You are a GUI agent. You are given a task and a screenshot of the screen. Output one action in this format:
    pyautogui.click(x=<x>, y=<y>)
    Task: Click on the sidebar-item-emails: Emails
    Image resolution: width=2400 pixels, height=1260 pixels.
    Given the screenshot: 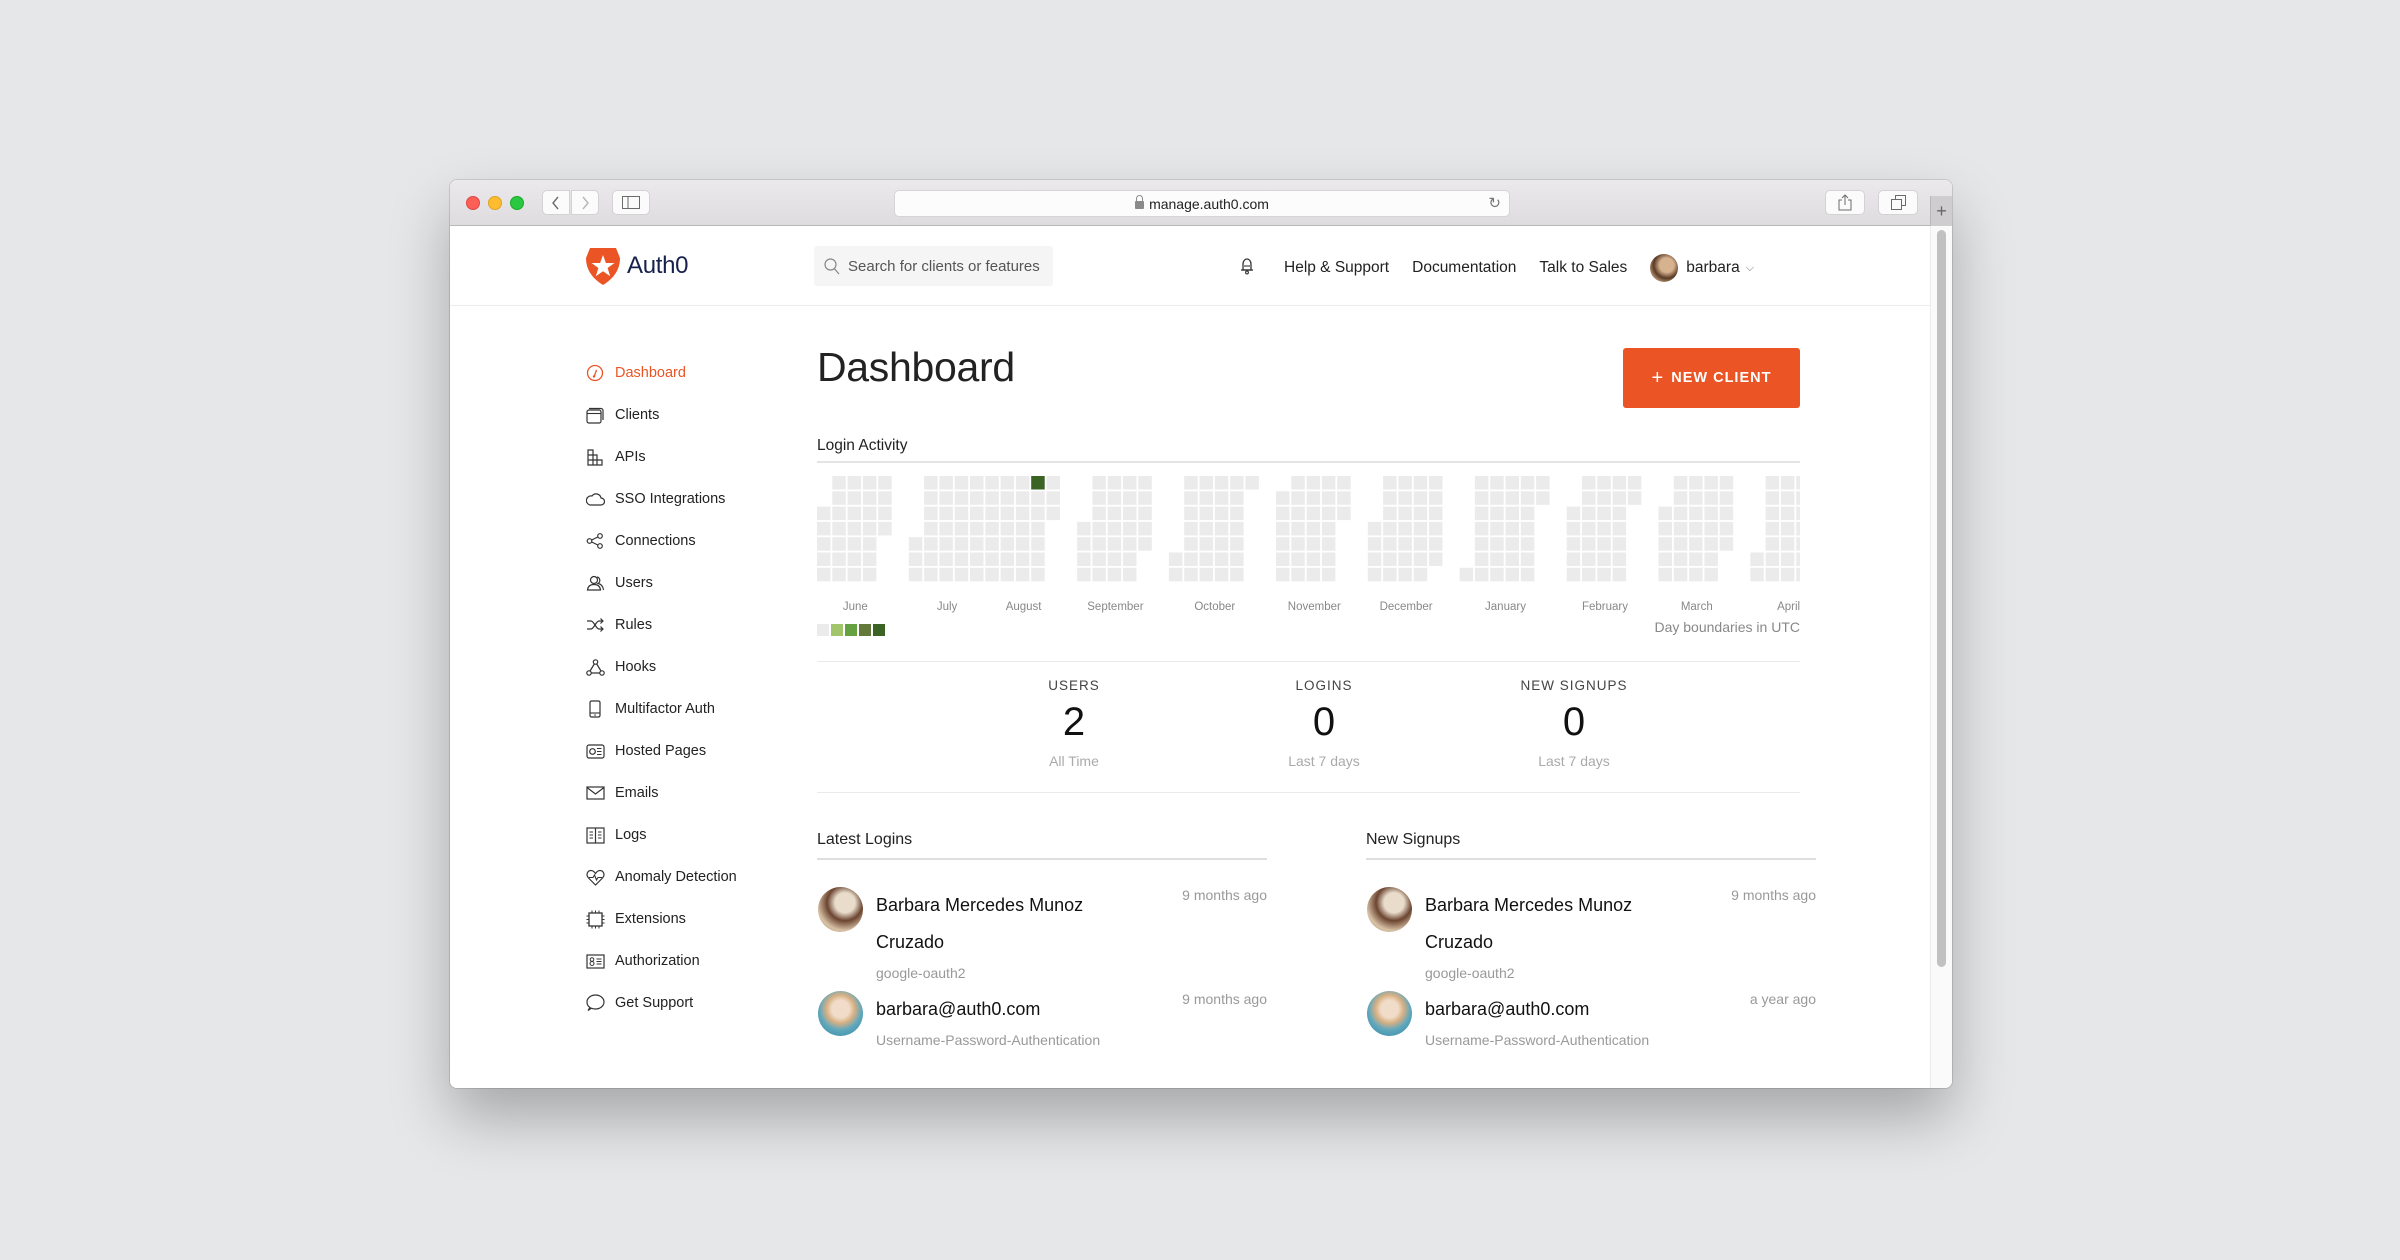 What is the action you would take?
    pyautogui.click(x=685, y=793)
    